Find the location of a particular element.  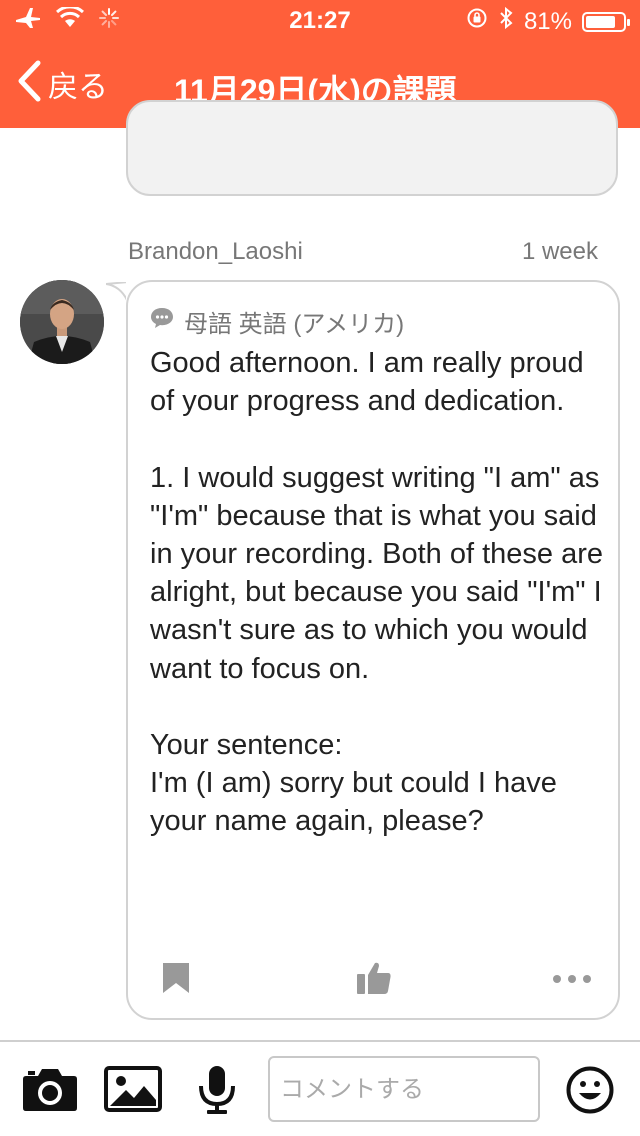

image-button is located at coordinates (133, 1091).